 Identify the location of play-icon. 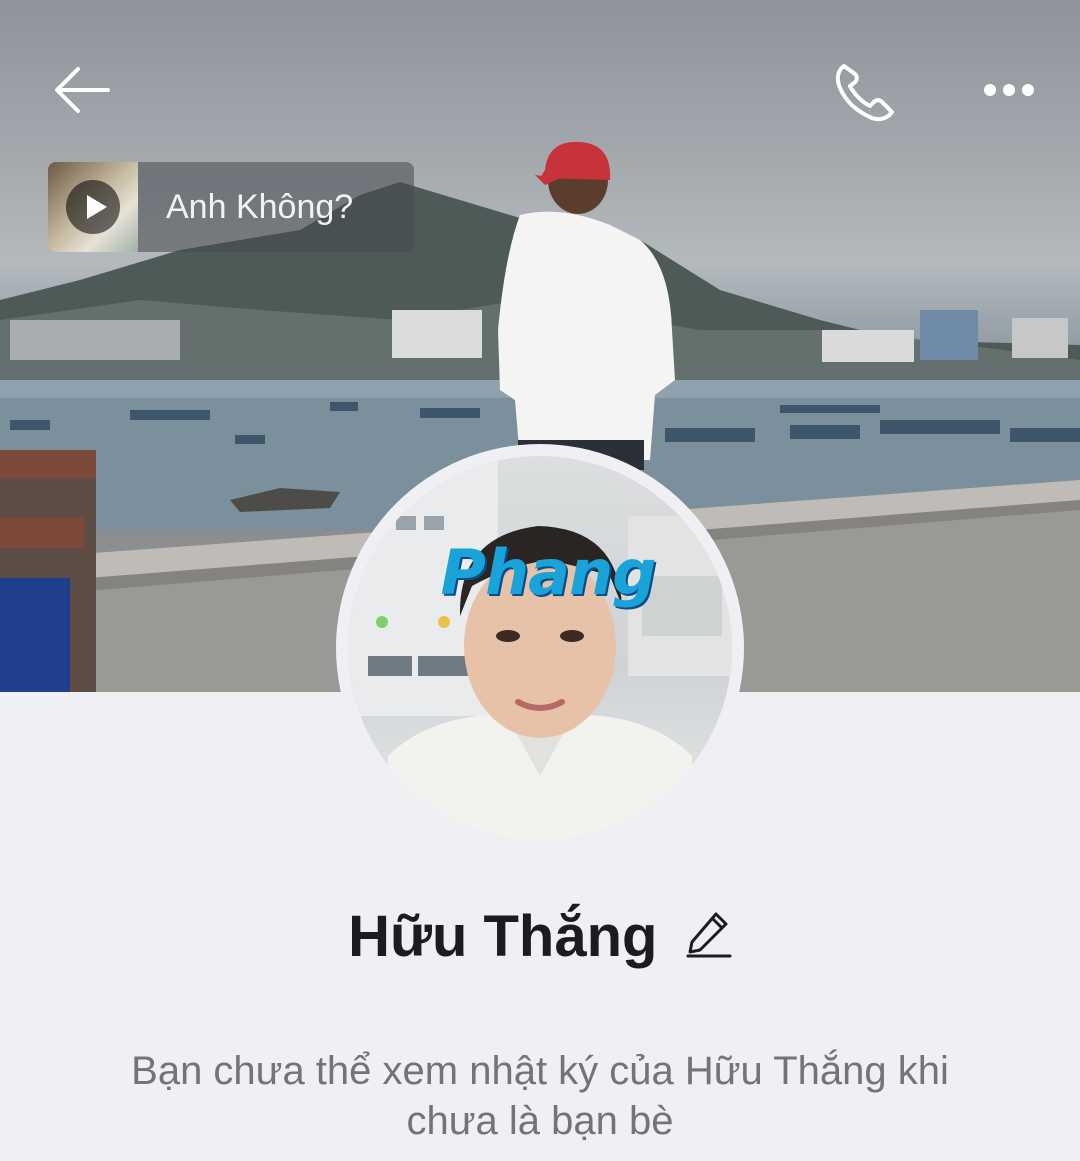
(93, 207).